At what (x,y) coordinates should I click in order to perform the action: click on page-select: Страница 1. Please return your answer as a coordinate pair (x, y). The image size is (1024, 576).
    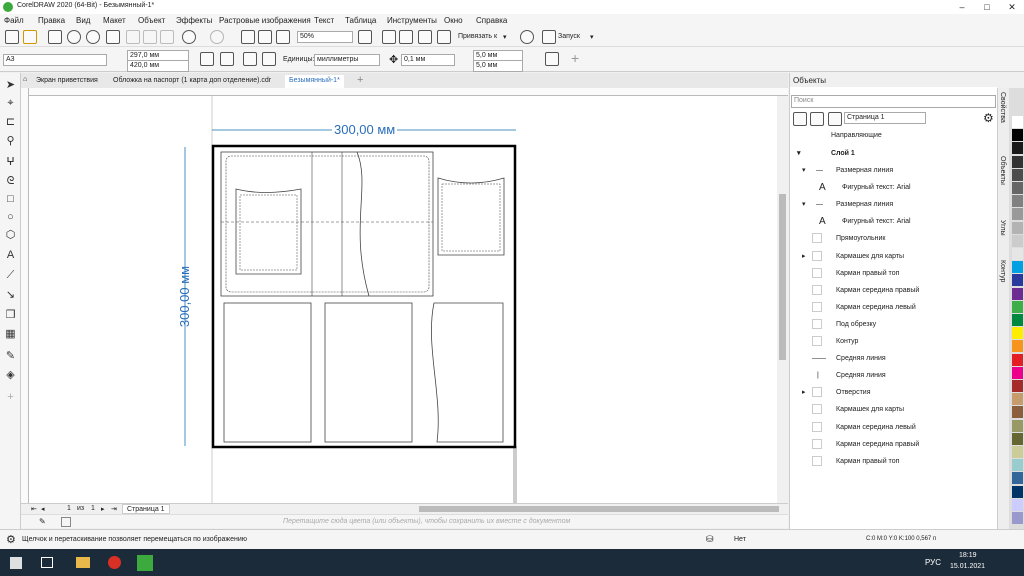
    Looking at the image, I should click on (885, 118).